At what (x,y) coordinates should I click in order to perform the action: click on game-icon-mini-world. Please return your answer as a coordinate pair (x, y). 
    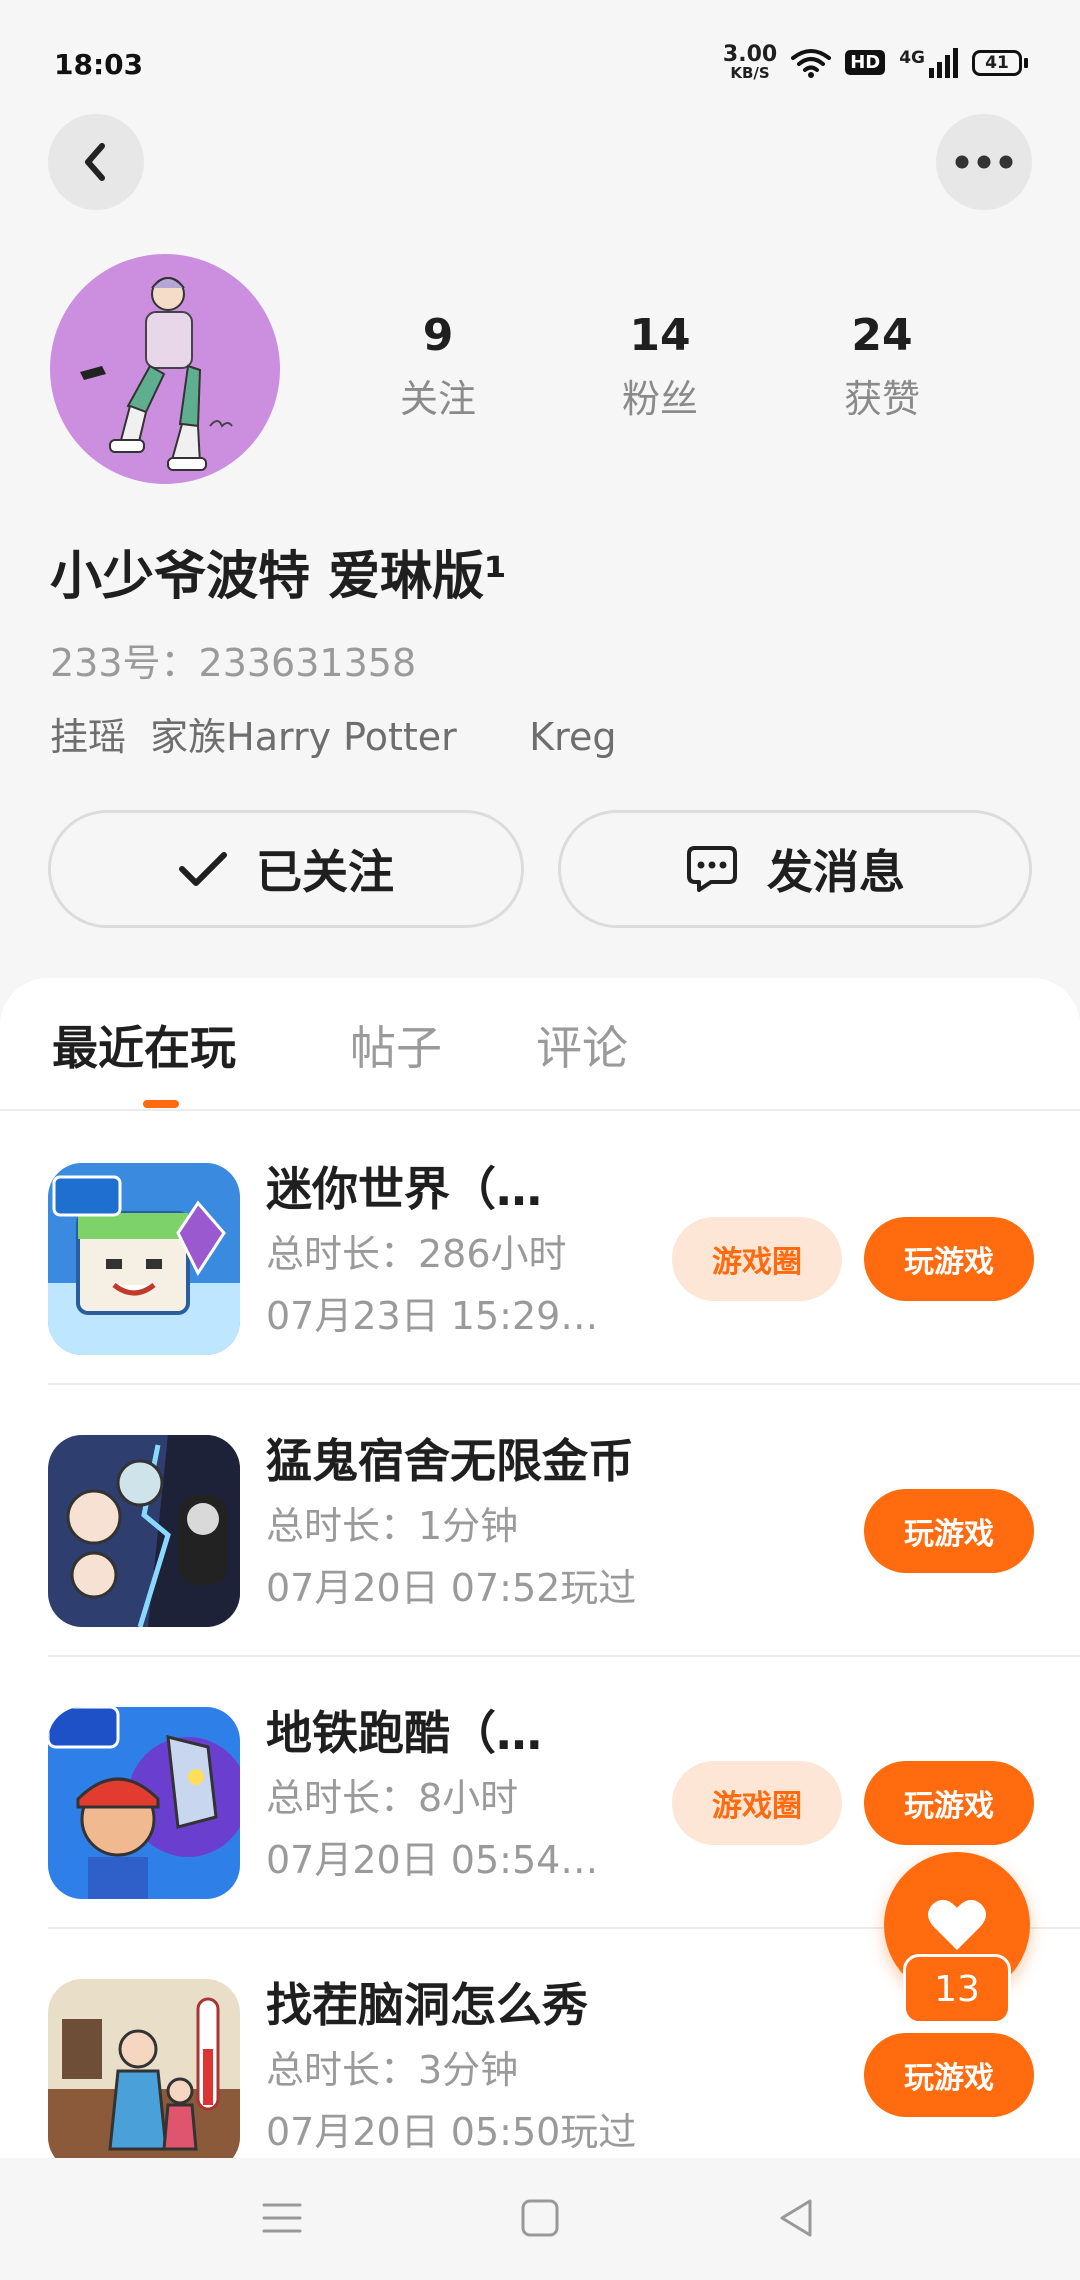
    Looking at the image, I should click on (144, 1259).